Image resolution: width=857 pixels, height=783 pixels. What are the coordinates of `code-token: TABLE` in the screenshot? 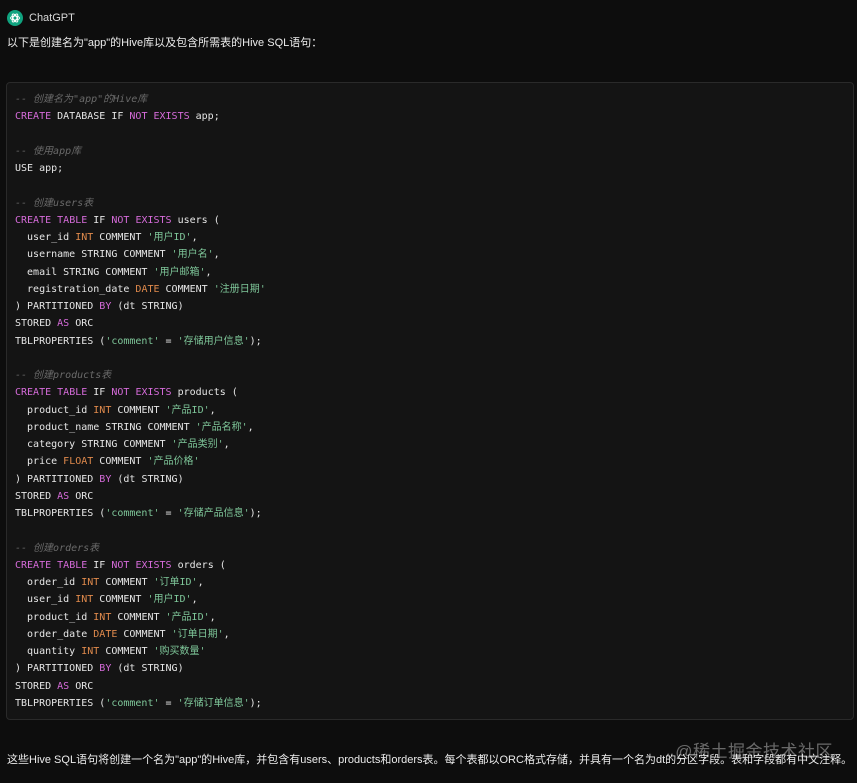 It's located at (72, 393).